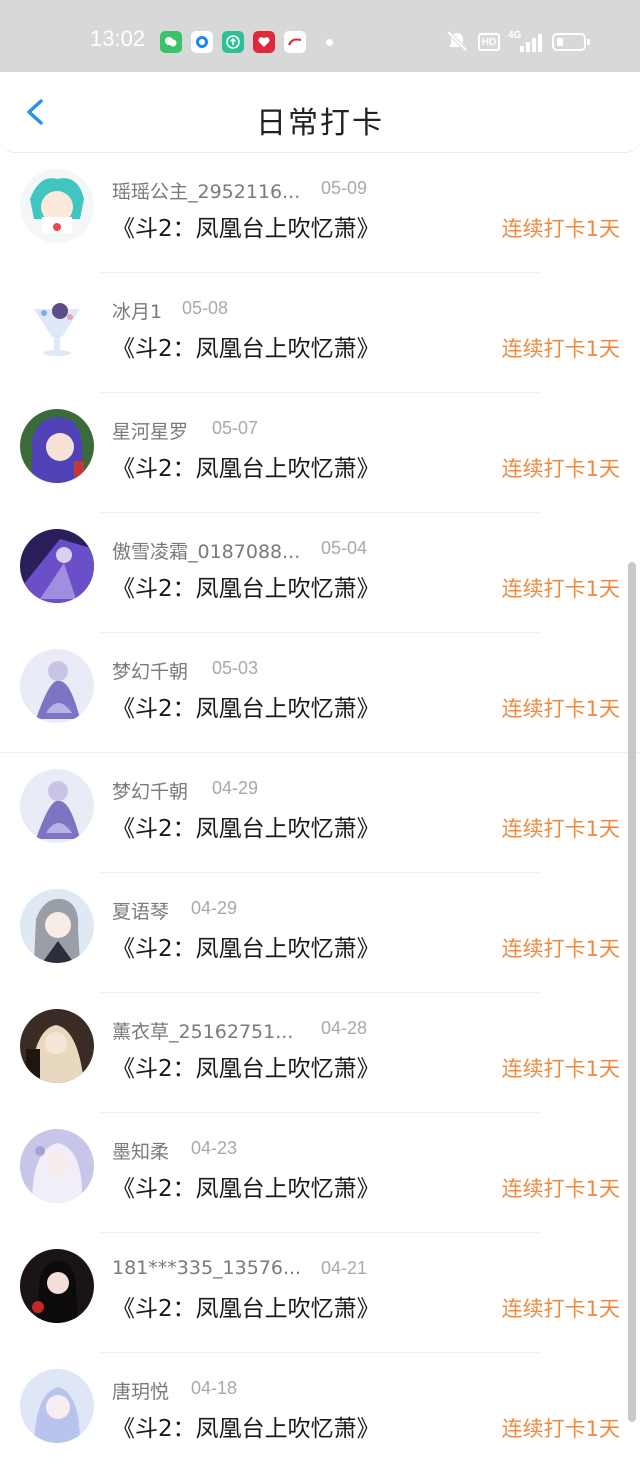 This screenshot has height=1473, width=640. I want to click on list-item: 夏语琴 04-29 《斗2：凤凰台上吹忆萧》 连续打卡1天, so click(320, 933).